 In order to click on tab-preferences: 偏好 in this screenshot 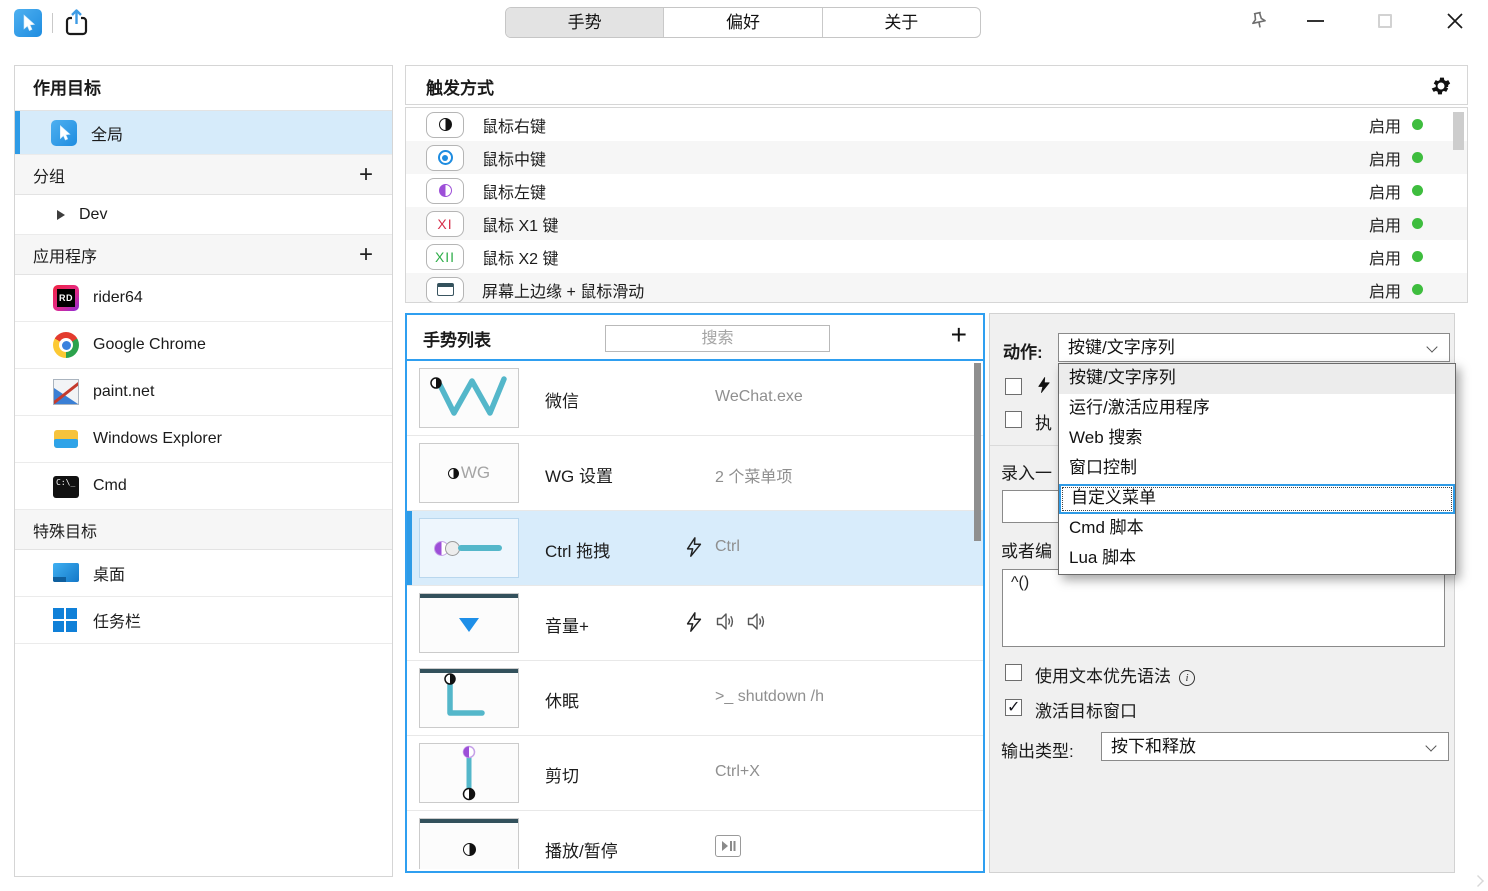, I will do `click(742, 22)`.